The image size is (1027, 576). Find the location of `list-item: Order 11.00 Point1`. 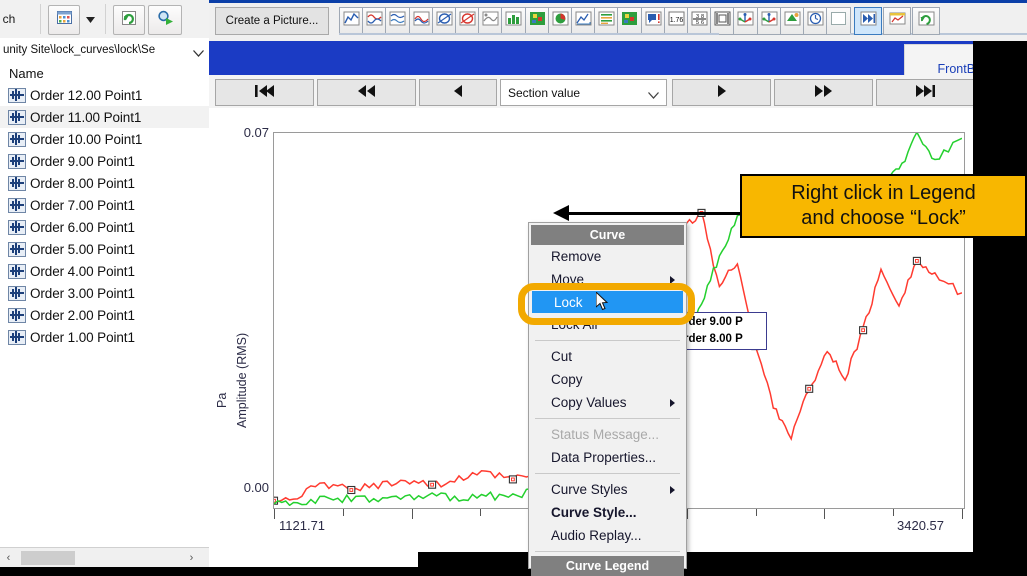

list-item: Order 11.00 Point1 is located at coordinates (104, 117).